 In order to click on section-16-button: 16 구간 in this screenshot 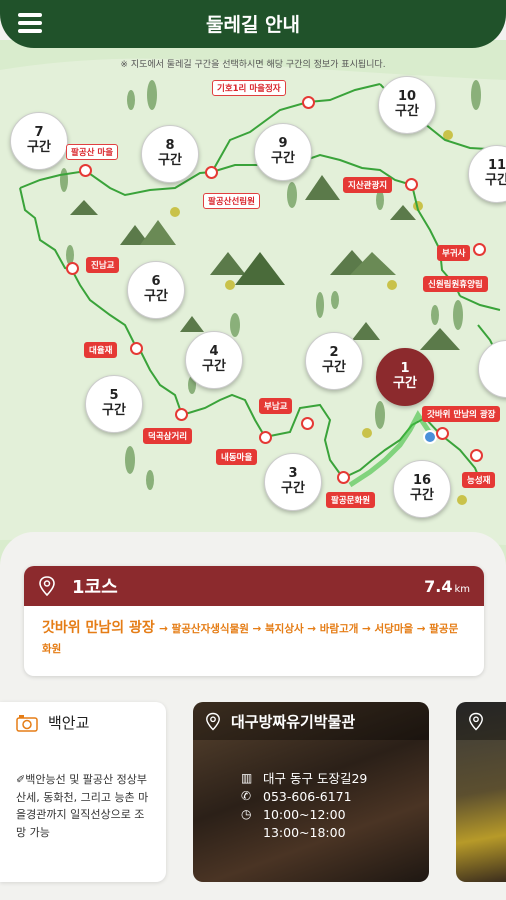, I will do `click(422, 489)`.